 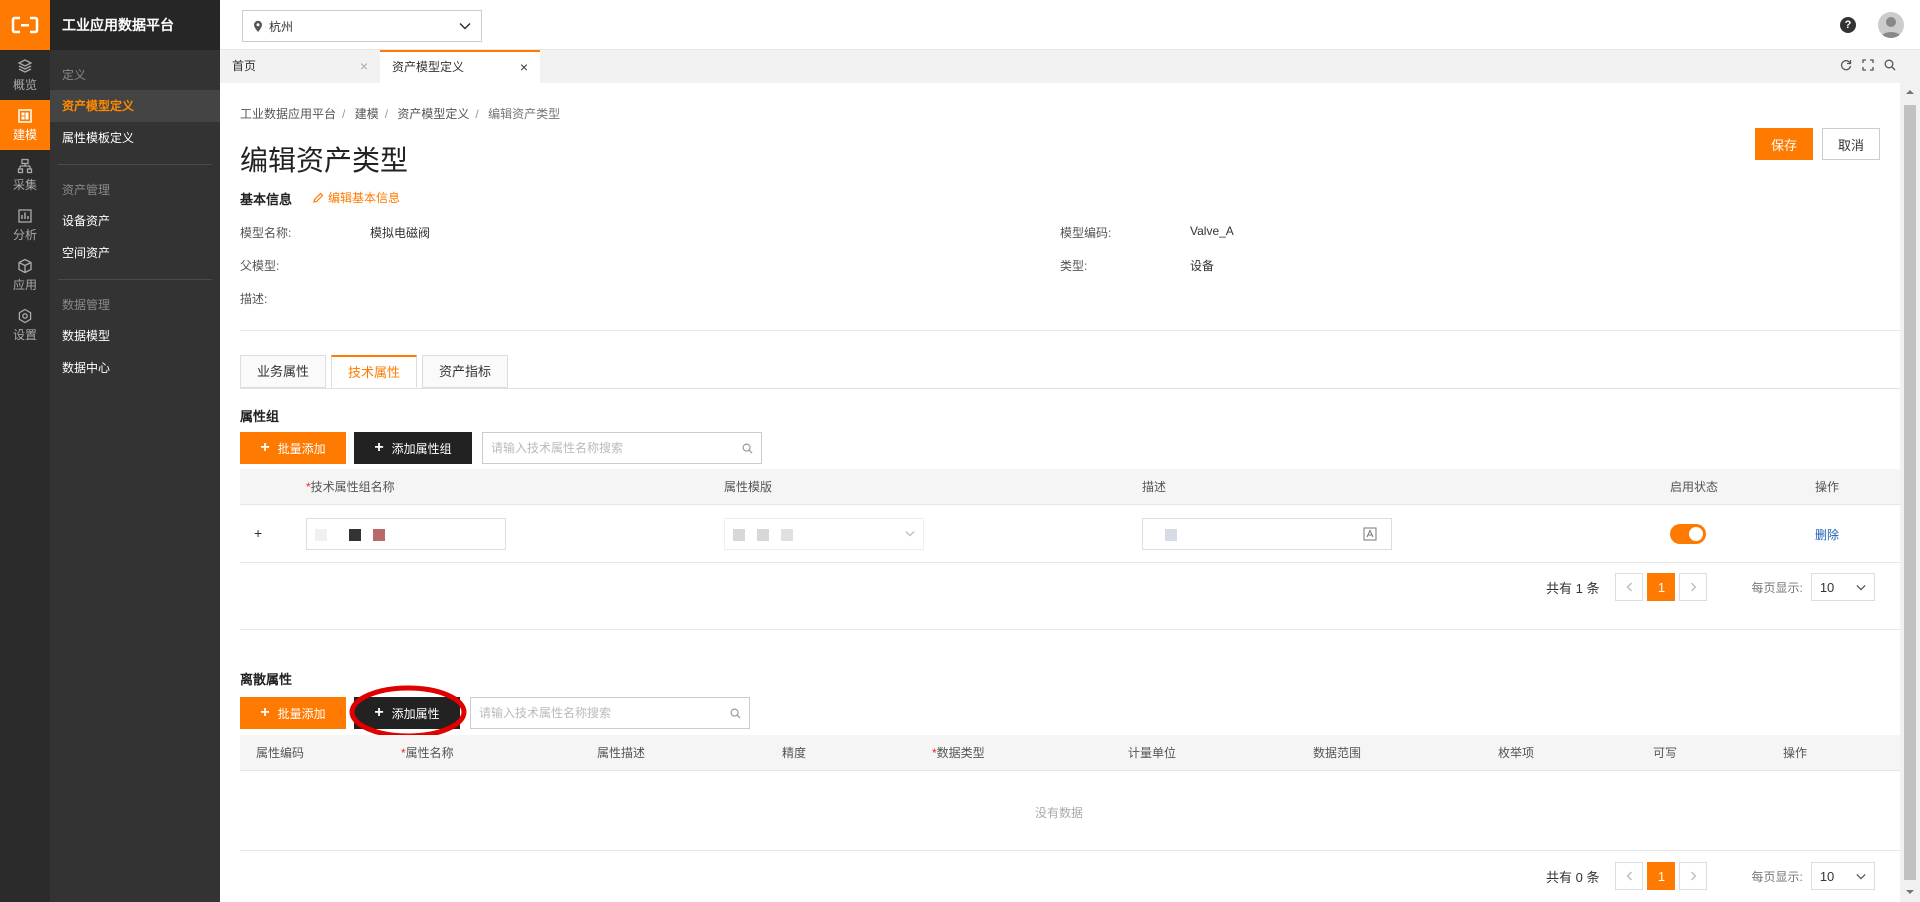 I want to click on plus-icon: +, so click(x=379, y=447).